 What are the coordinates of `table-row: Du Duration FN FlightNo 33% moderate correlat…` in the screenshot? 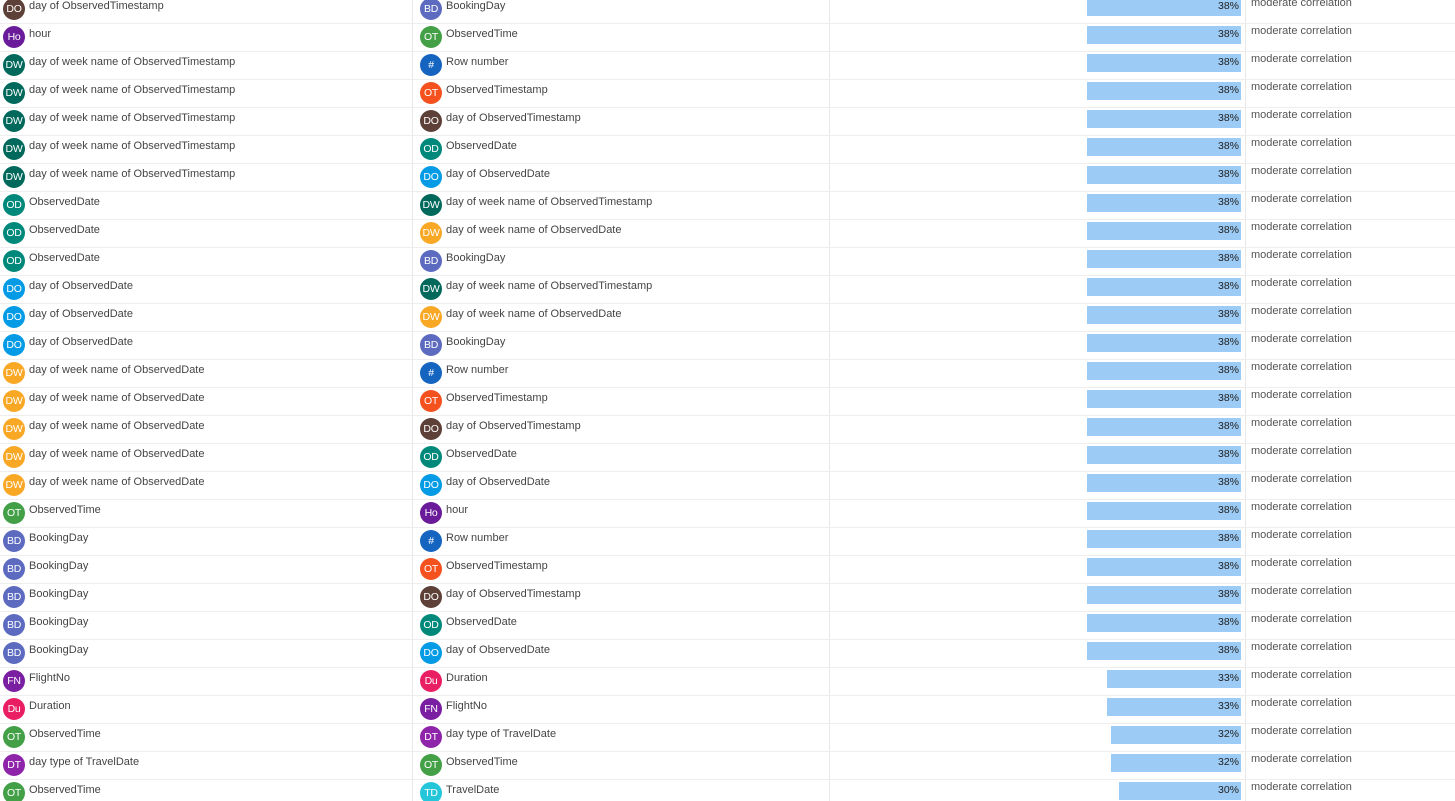 It's located at (727, 710).